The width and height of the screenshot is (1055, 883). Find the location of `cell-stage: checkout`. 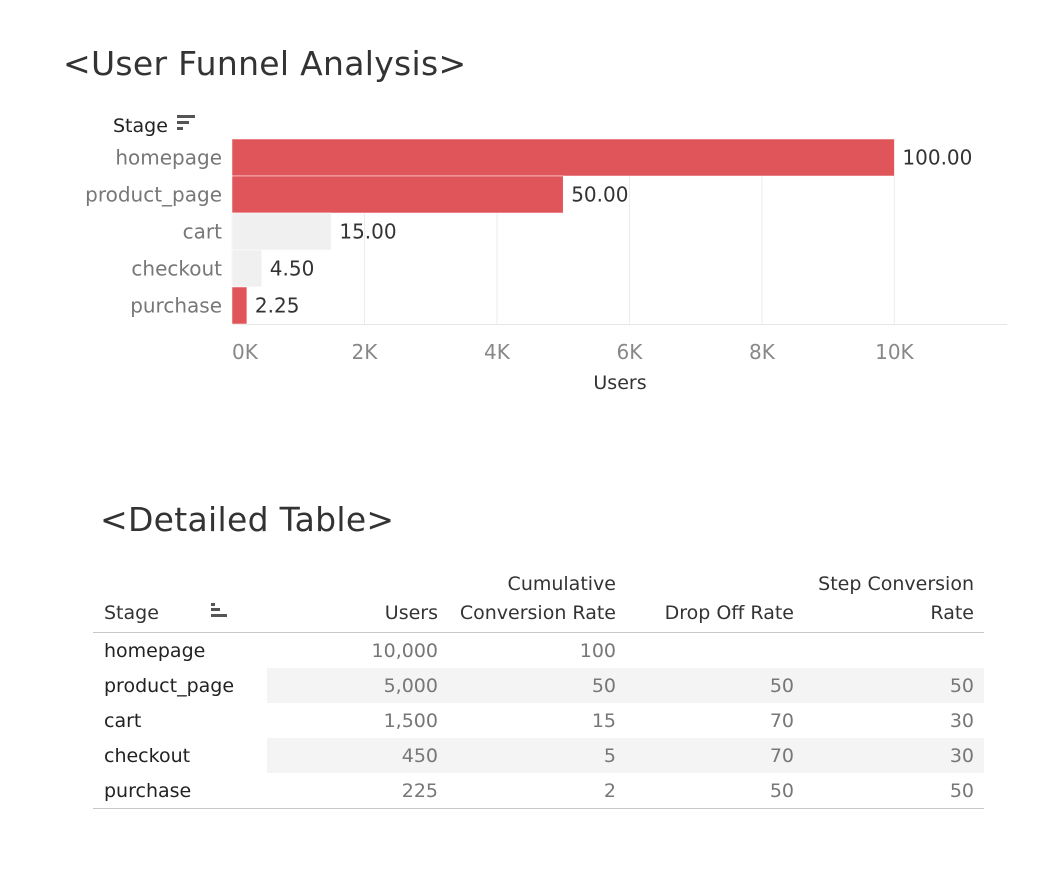

cell-stage: checkout is located at coordinates (180, 755).